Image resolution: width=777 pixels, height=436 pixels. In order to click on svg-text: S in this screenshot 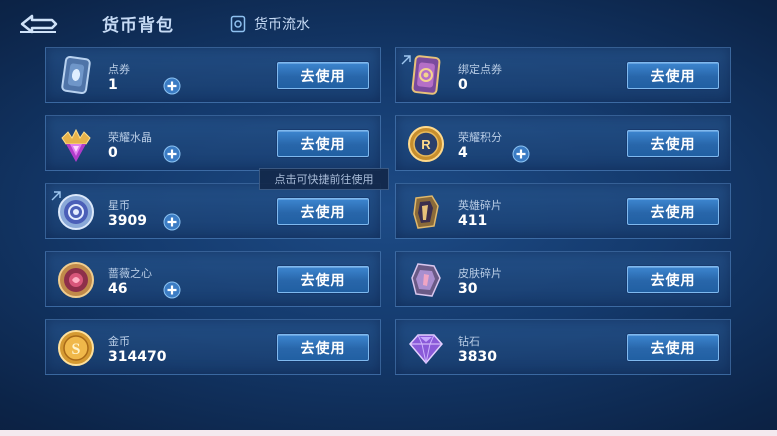, I will do `click(76, 349)`.